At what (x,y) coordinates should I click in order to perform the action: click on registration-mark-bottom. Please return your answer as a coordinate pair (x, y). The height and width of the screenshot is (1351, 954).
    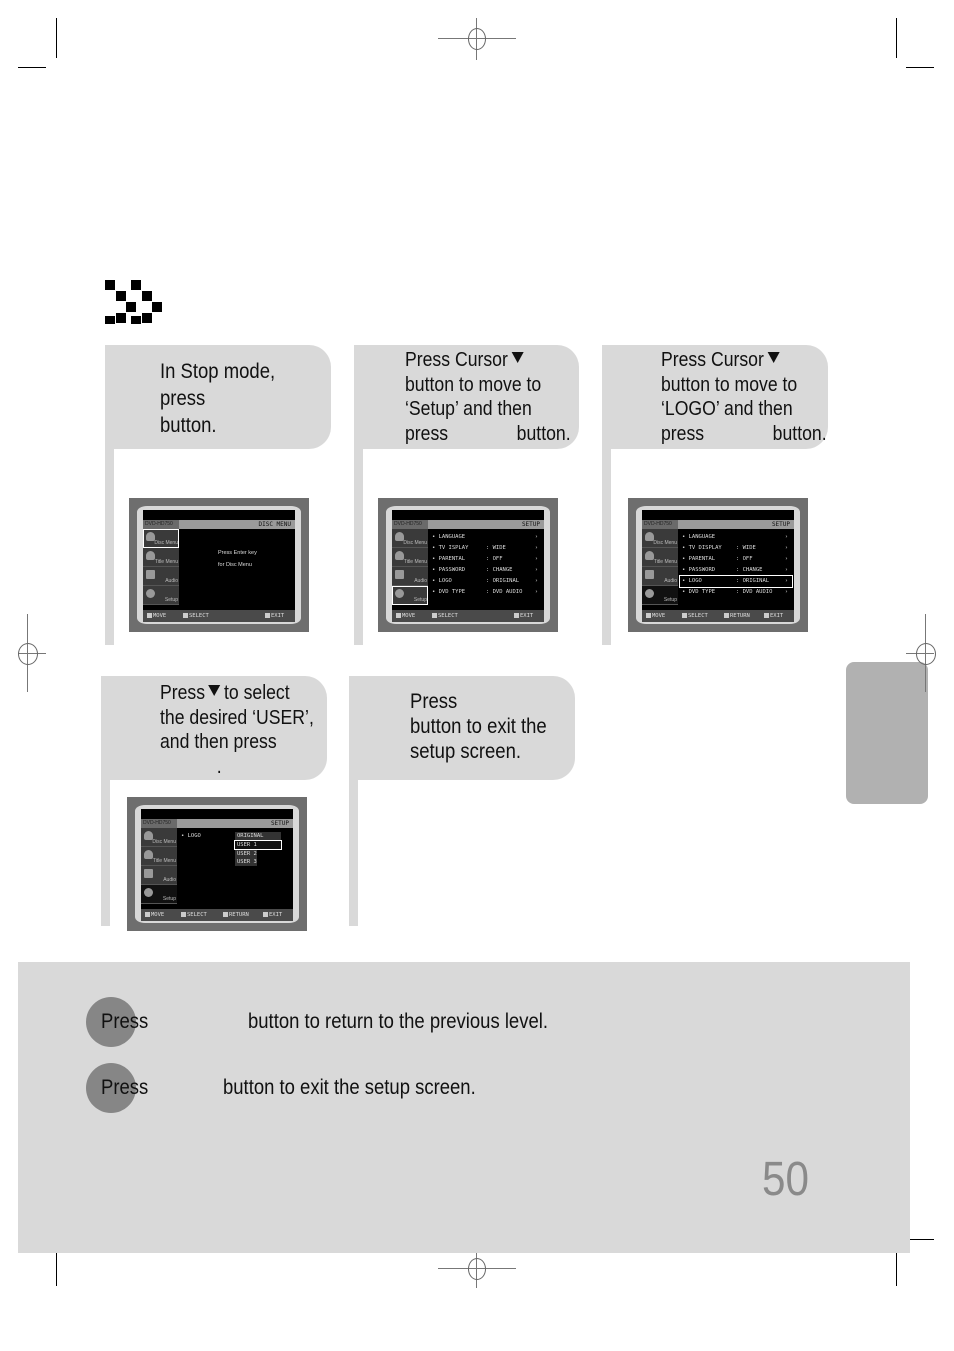
    Looking at the image, I should click on (477, 1268).